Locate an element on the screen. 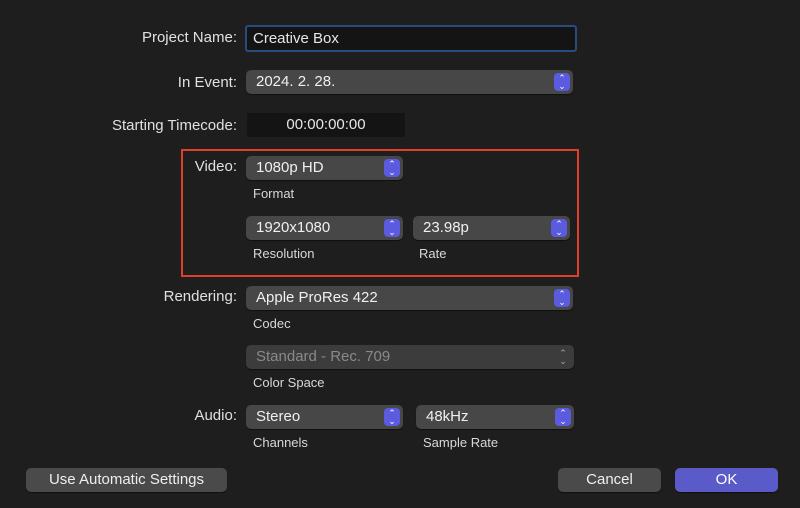  codec-value: Apple ProRes 422 is located at coordinates (317, 297).